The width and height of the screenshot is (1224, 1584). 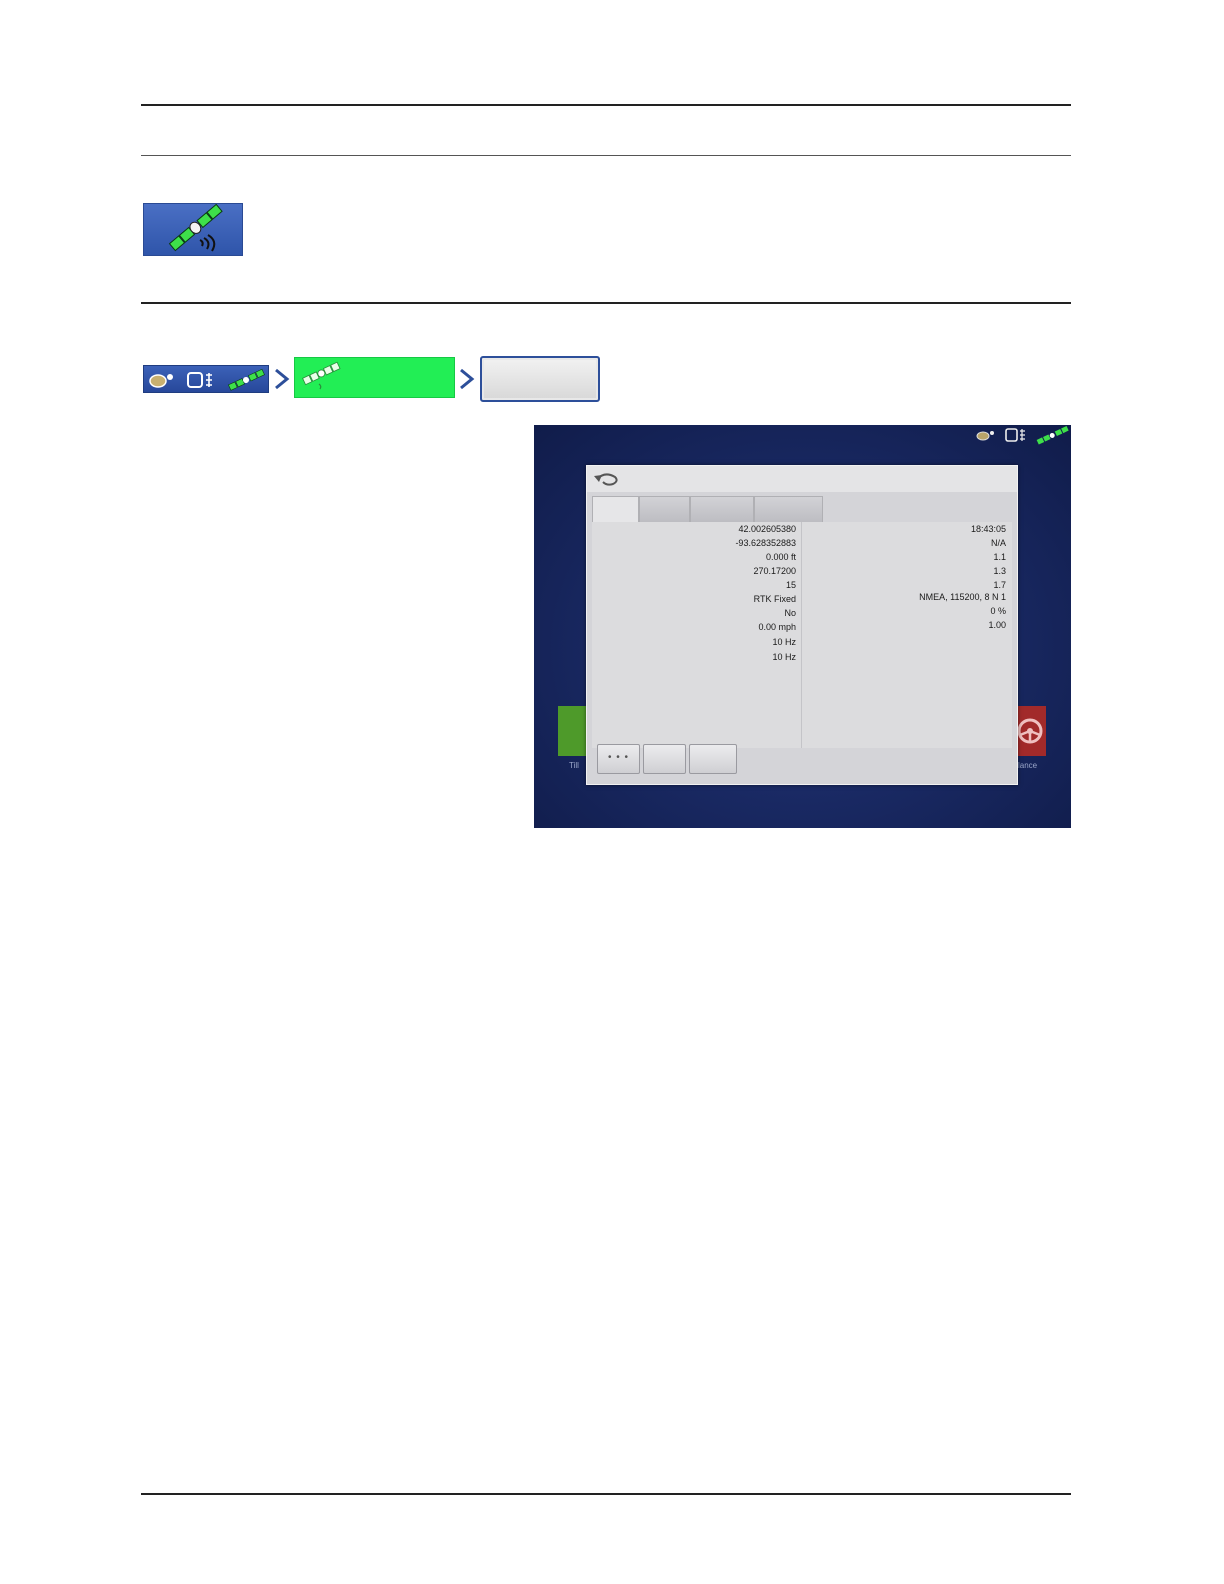 What do you see at coordinates (606, 155) in the screenshot?
I see `header-bottom-rule` at bounding box center [606, 155].